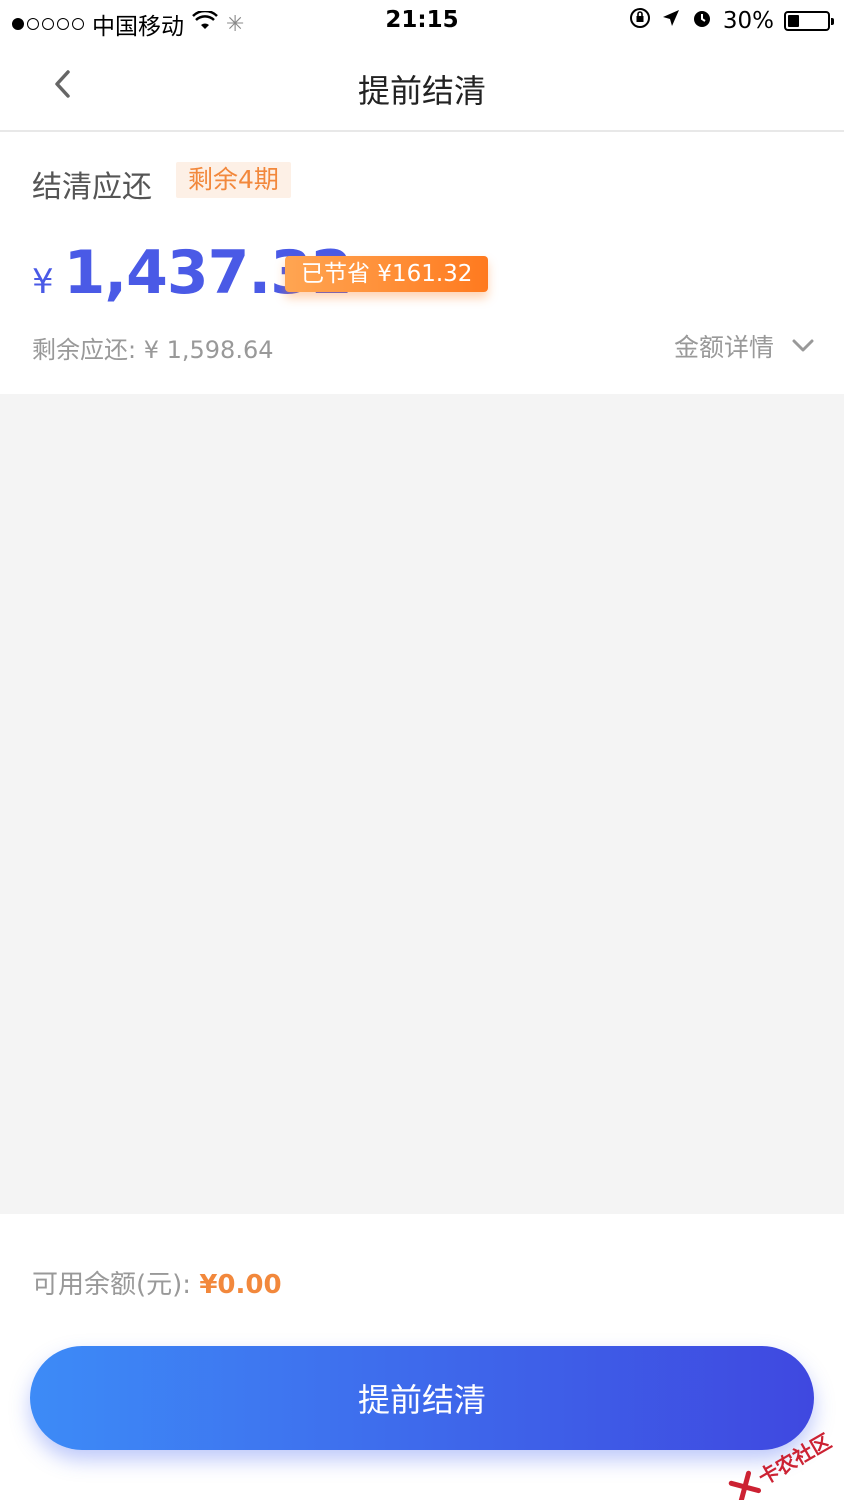 The width and height of the screenshot is (844, 1500). What do you see at coordinates (702, 21) in the screenshot?
I see `alarm-icon` at bounding box center [702, 21].